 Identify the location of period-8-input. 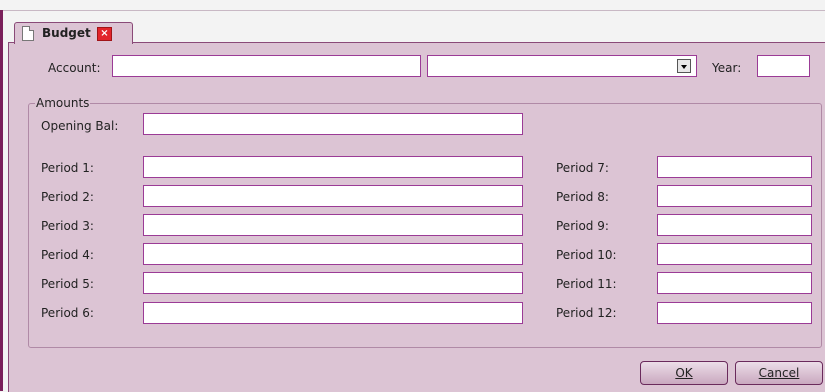
(734, 196).